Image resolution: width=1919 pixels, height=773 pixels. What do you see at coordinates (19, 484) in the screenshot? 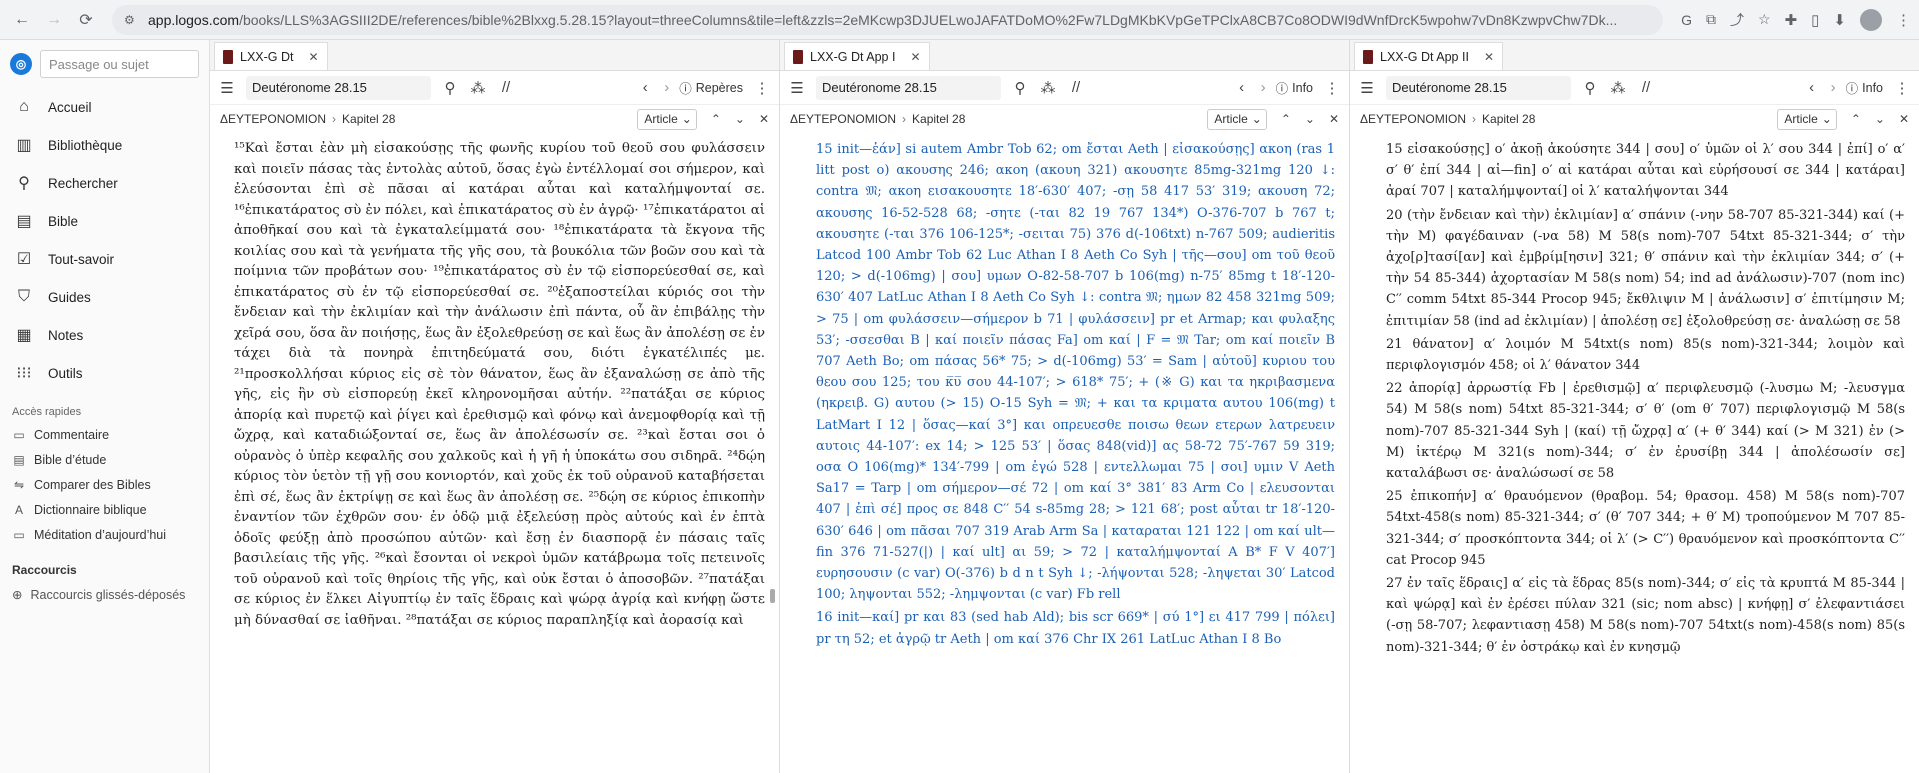
I see `compare-icon: ⇋` at bounding box center [19, 484].